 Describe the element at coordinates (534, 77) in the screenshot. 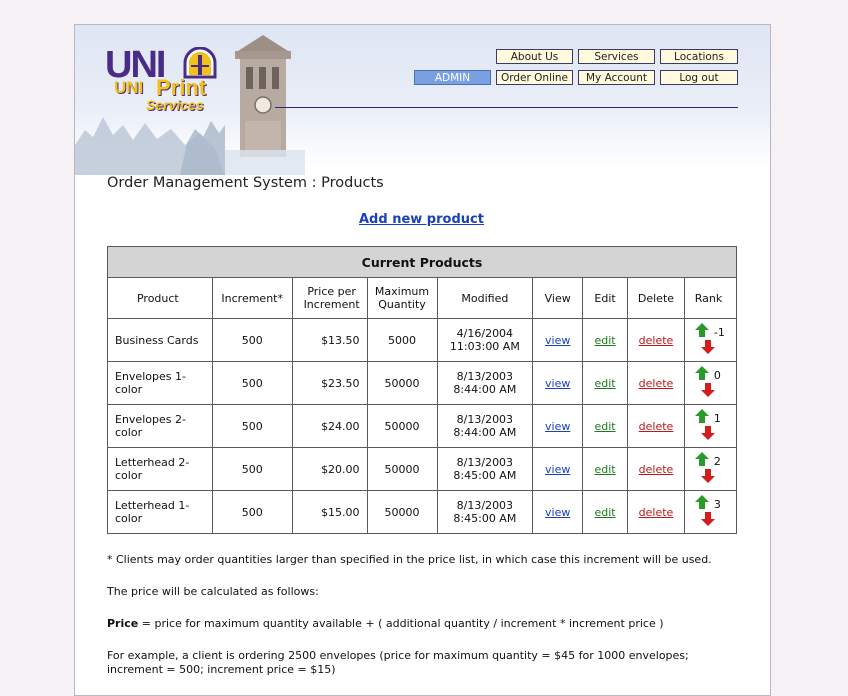

I see `nav-order-online: Order Online` at that location.